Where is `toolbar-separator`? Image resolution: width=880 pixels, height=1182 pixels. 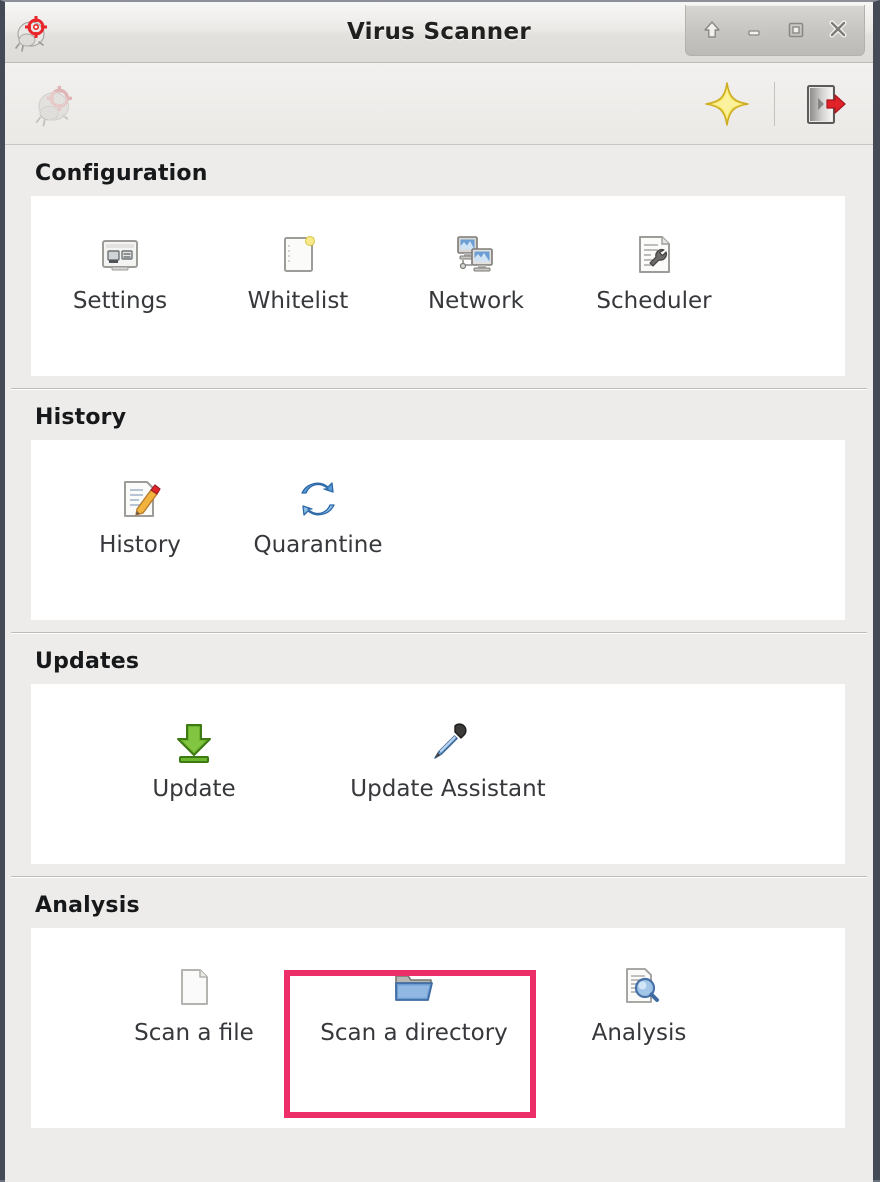 toolbar-separator is located at coordinates (774, 103).